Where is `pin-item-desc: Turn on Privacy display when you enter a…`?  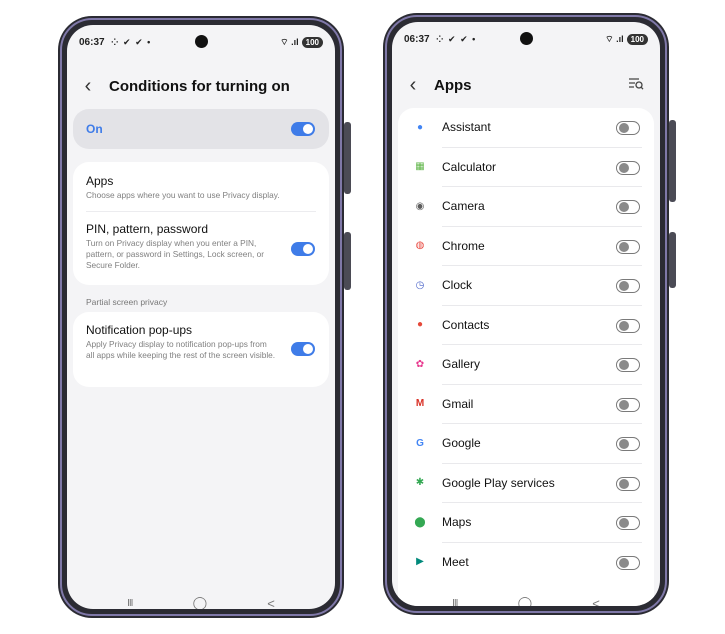 pin-item-desc: Turn on Privacy display when you enter a… is located at coordinates (175, 254).